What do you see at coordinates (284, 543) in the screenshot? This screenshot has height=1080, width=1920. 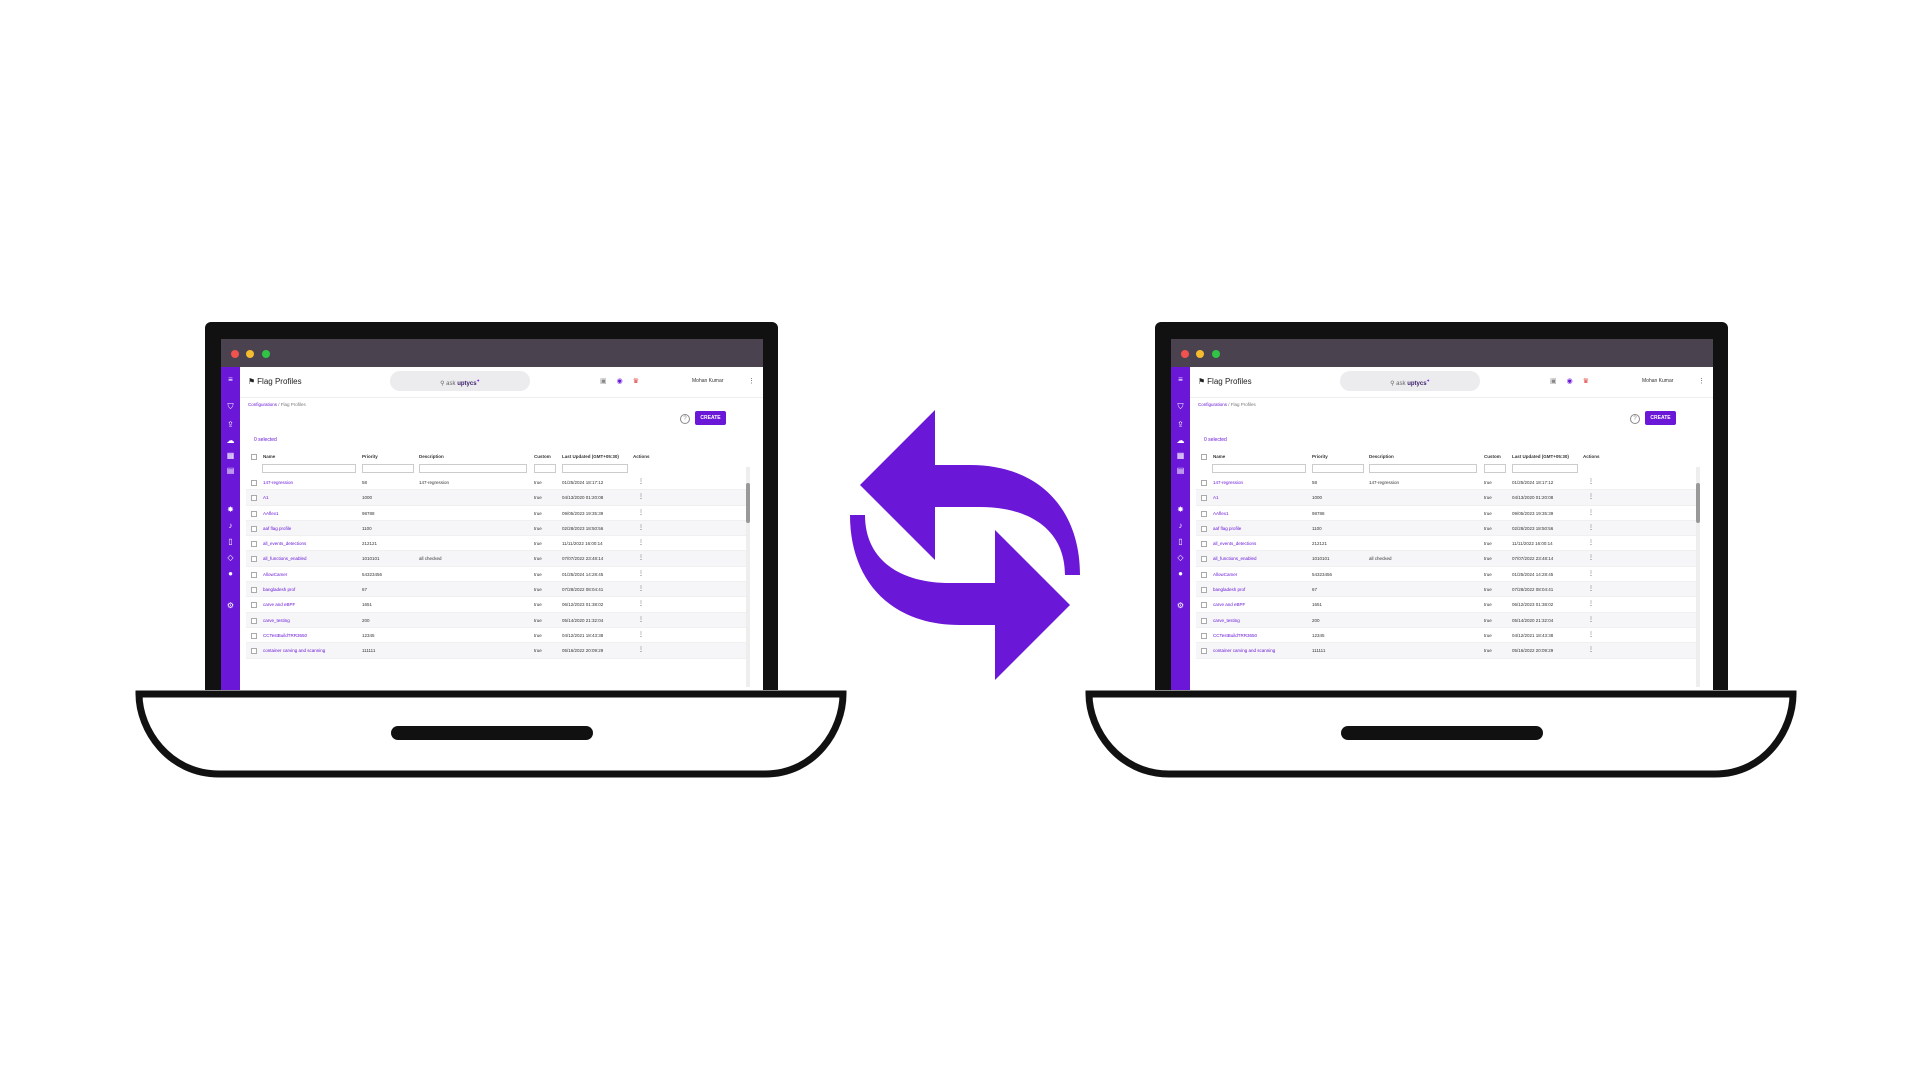 I see `row-name: all_events_detections` at bounding box center [284, 543].